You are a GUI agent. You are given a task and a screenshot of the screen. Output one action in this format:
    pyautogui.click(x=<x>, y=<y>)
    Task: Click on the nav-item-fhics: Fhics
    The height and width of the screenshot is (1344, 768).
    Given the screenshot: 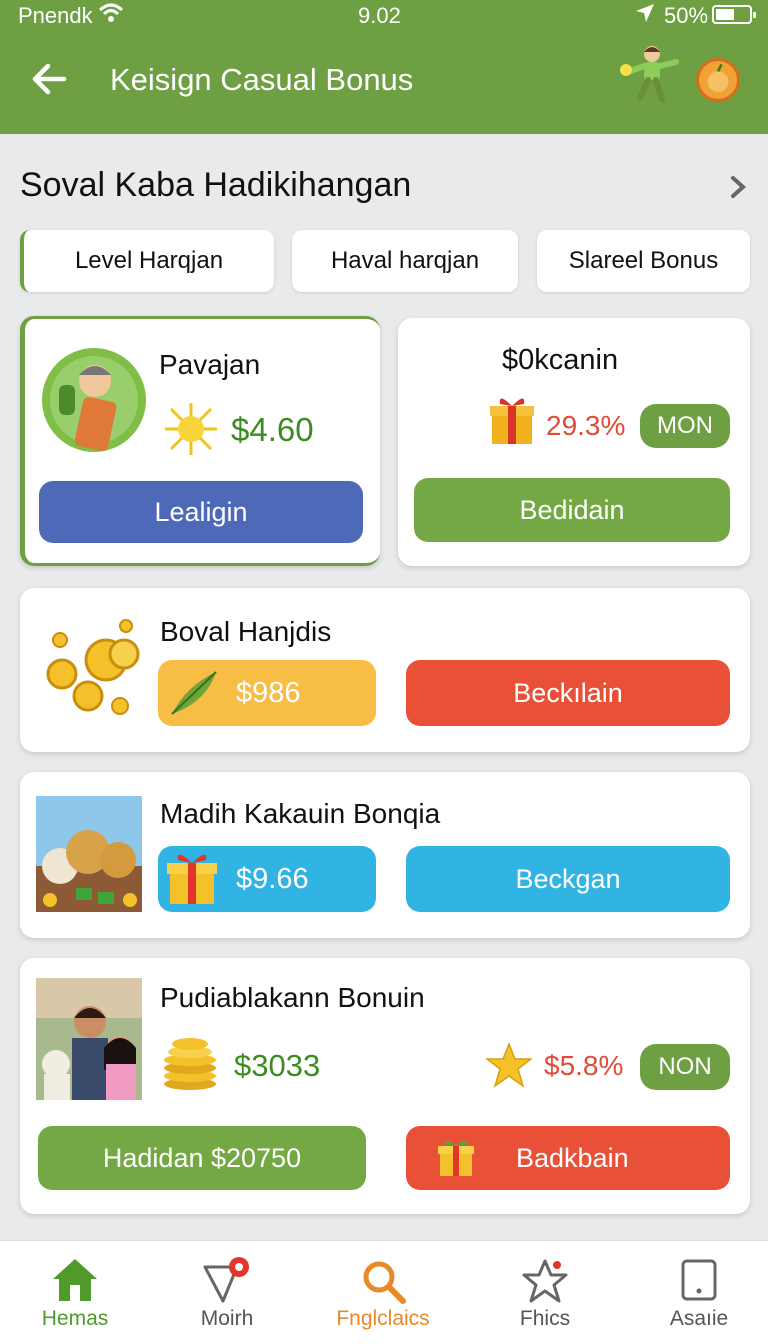 What is the action you would take?
    pyautogui.click(x=545, y=1292)
    